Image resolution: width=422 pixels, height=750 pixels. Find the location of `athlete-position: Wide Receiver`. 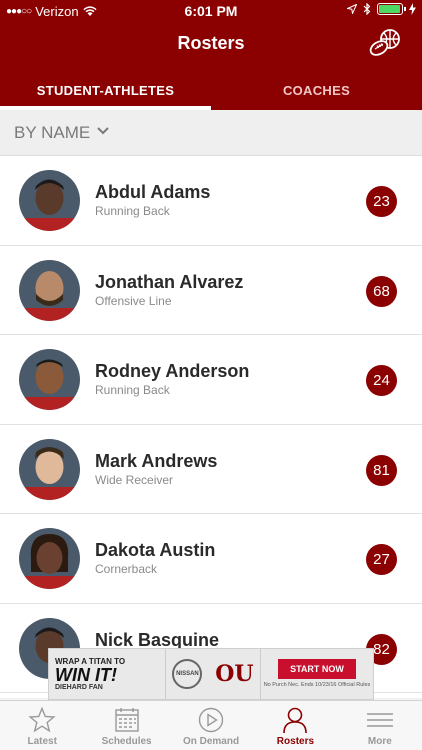

athlete-position: Wide Receiver is located at coordinates (134, 479).